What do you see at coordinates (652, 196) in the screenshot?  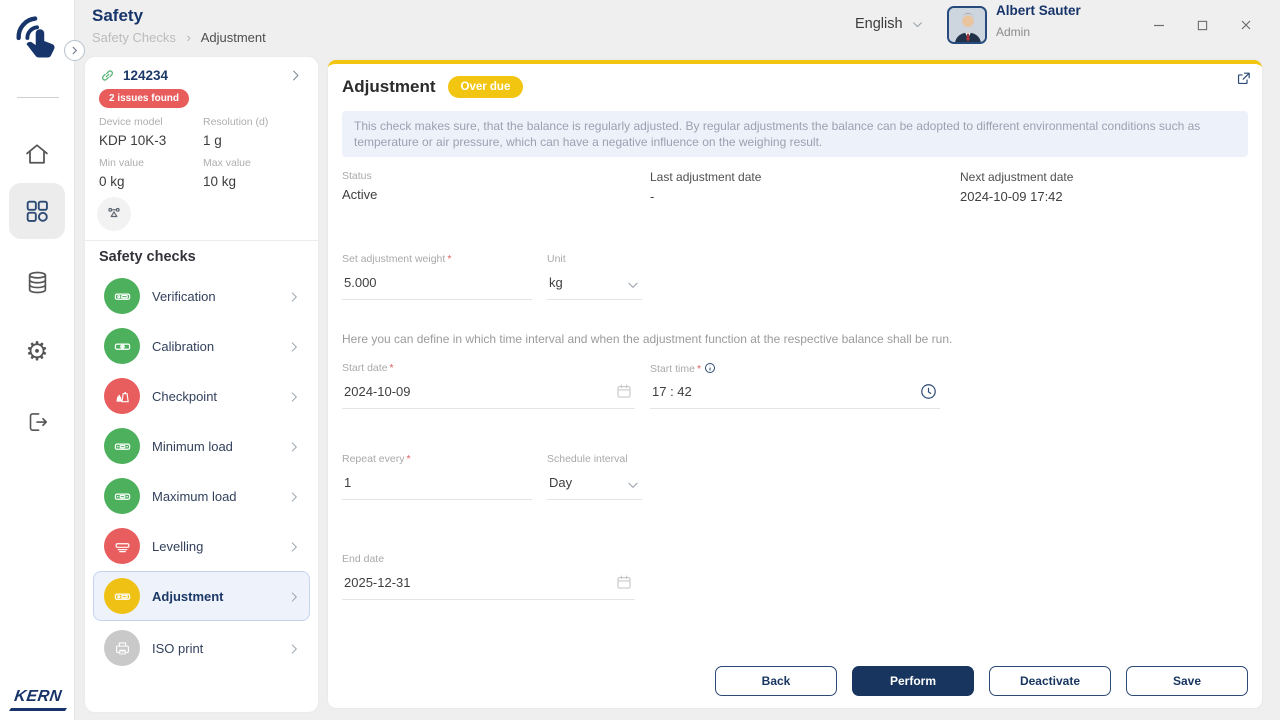 I see `last-adjustment-value: -` at bounding box center [652, 196].